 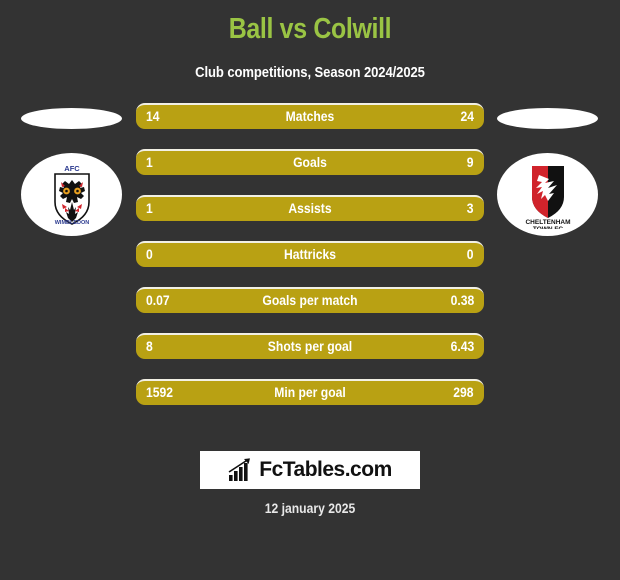 I want to click on fctables-brand-text: FcTables.com, so click(x=325, y=469).